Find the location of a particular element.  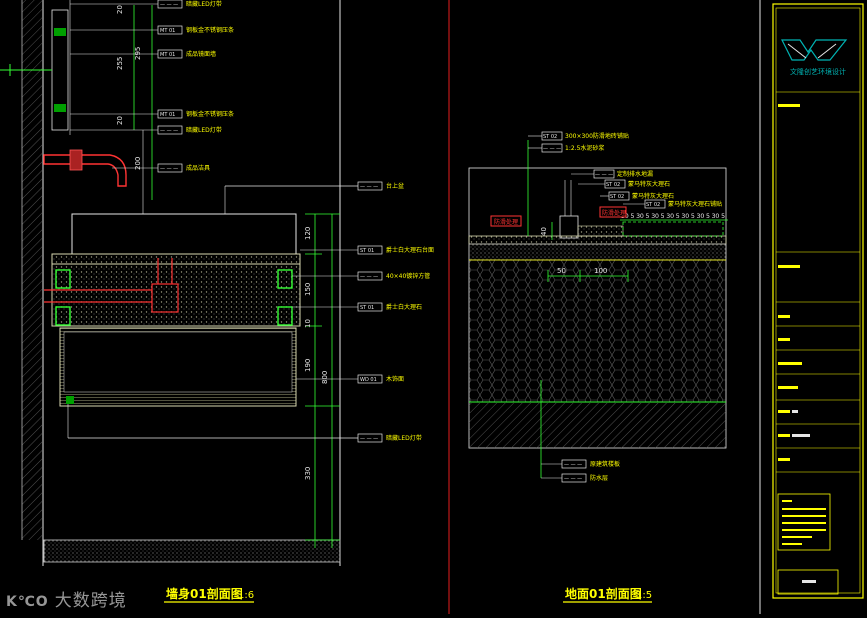

dim-right-2: 150 is located at coordinates (308, 289).